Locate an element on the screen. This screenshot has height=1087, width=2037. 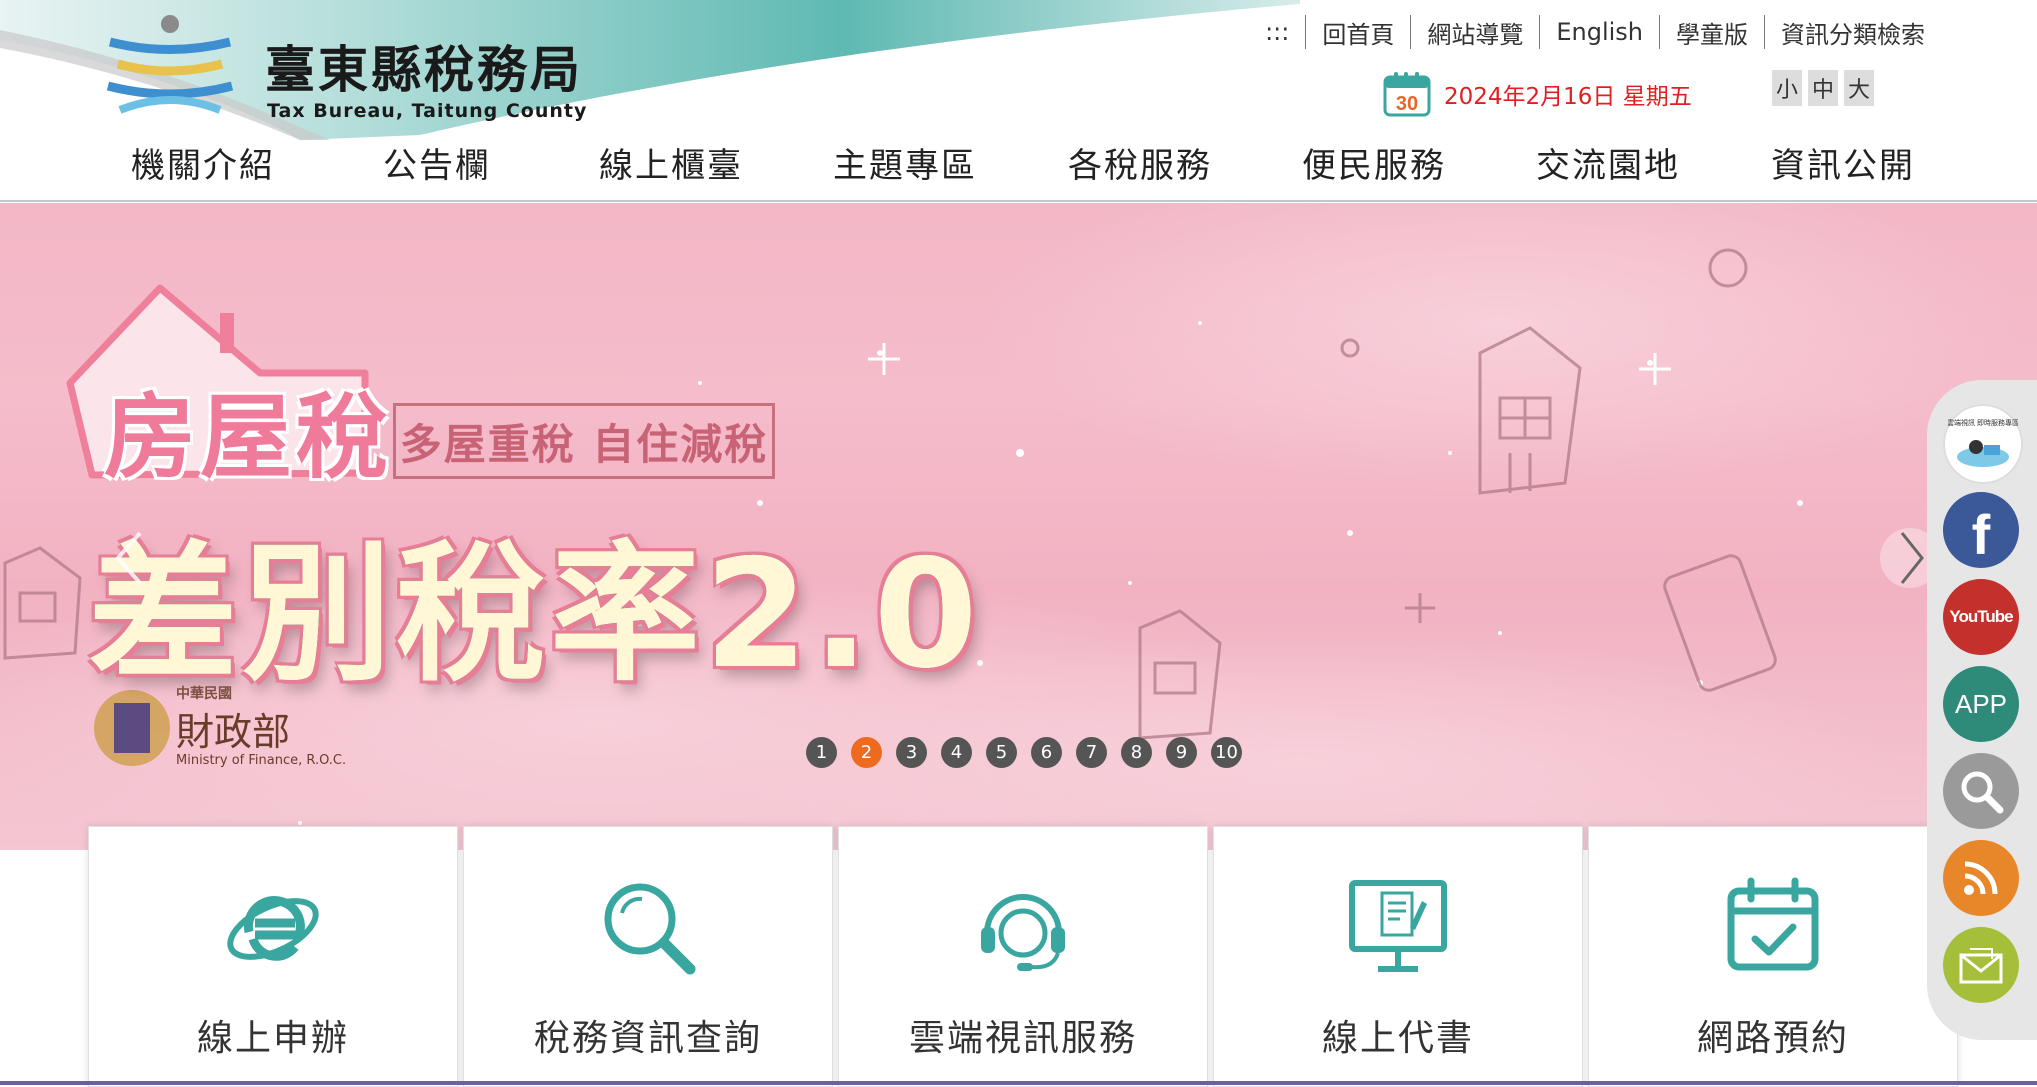
sitemap-link: 網站導覽 is located at coordinates (1475, 32).